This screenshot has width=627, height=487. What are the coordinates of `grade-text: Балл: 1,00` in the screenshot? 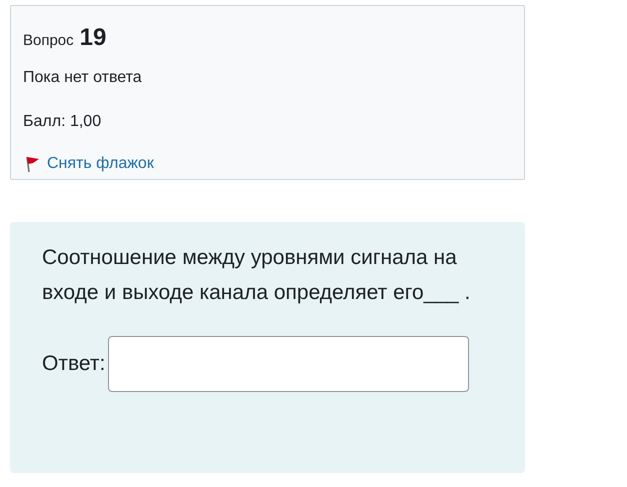 It's located at (62, 122).